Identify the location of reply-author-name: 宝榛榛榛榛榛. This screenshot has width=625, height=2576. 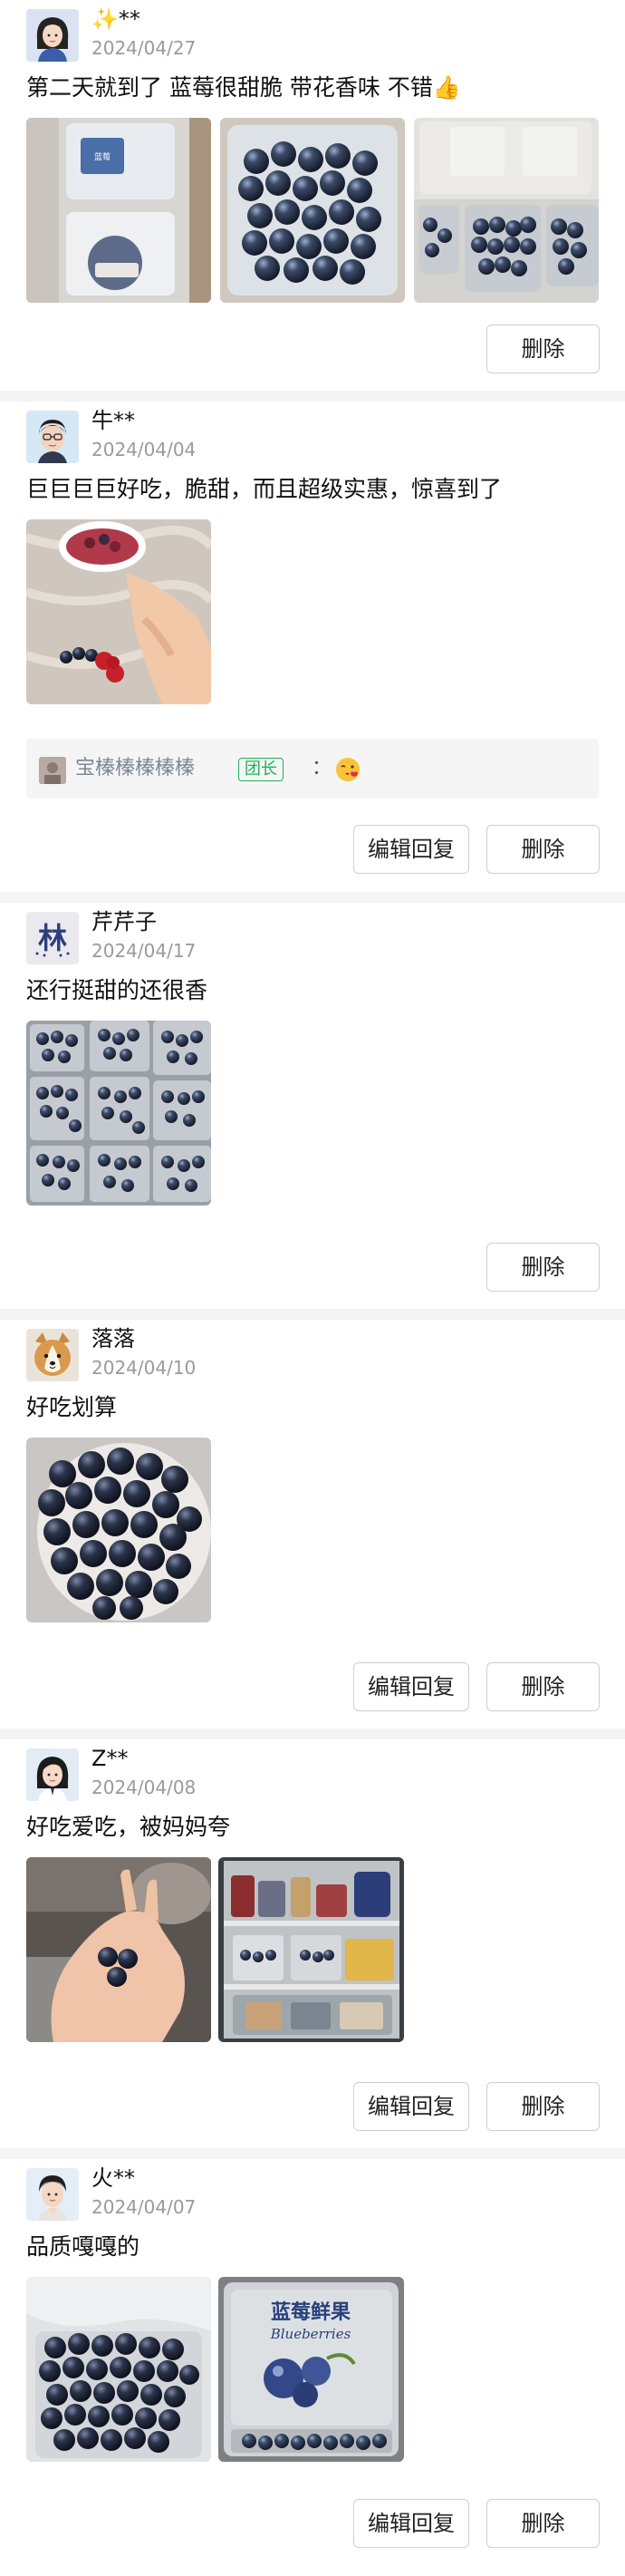
(136, 768).